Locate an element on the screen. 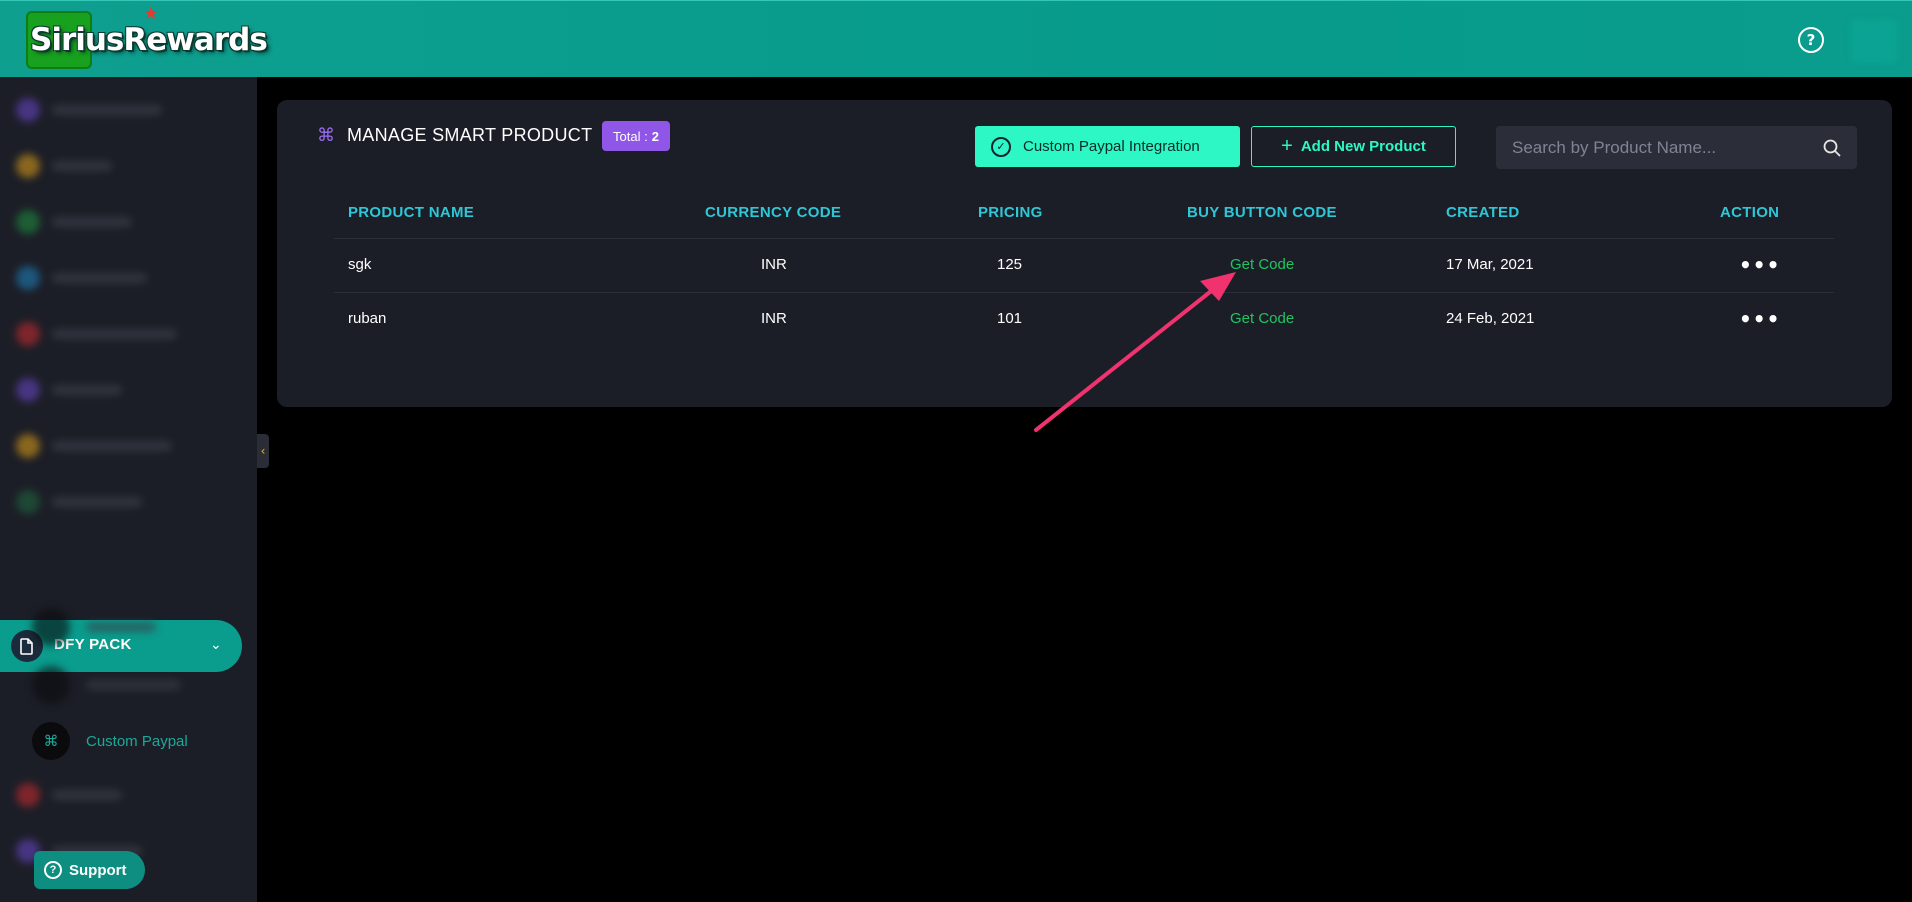 This screenshot has width=1912, height=902. sidebar-collapse-handle: ‹ is located at coordinates (263, 451).